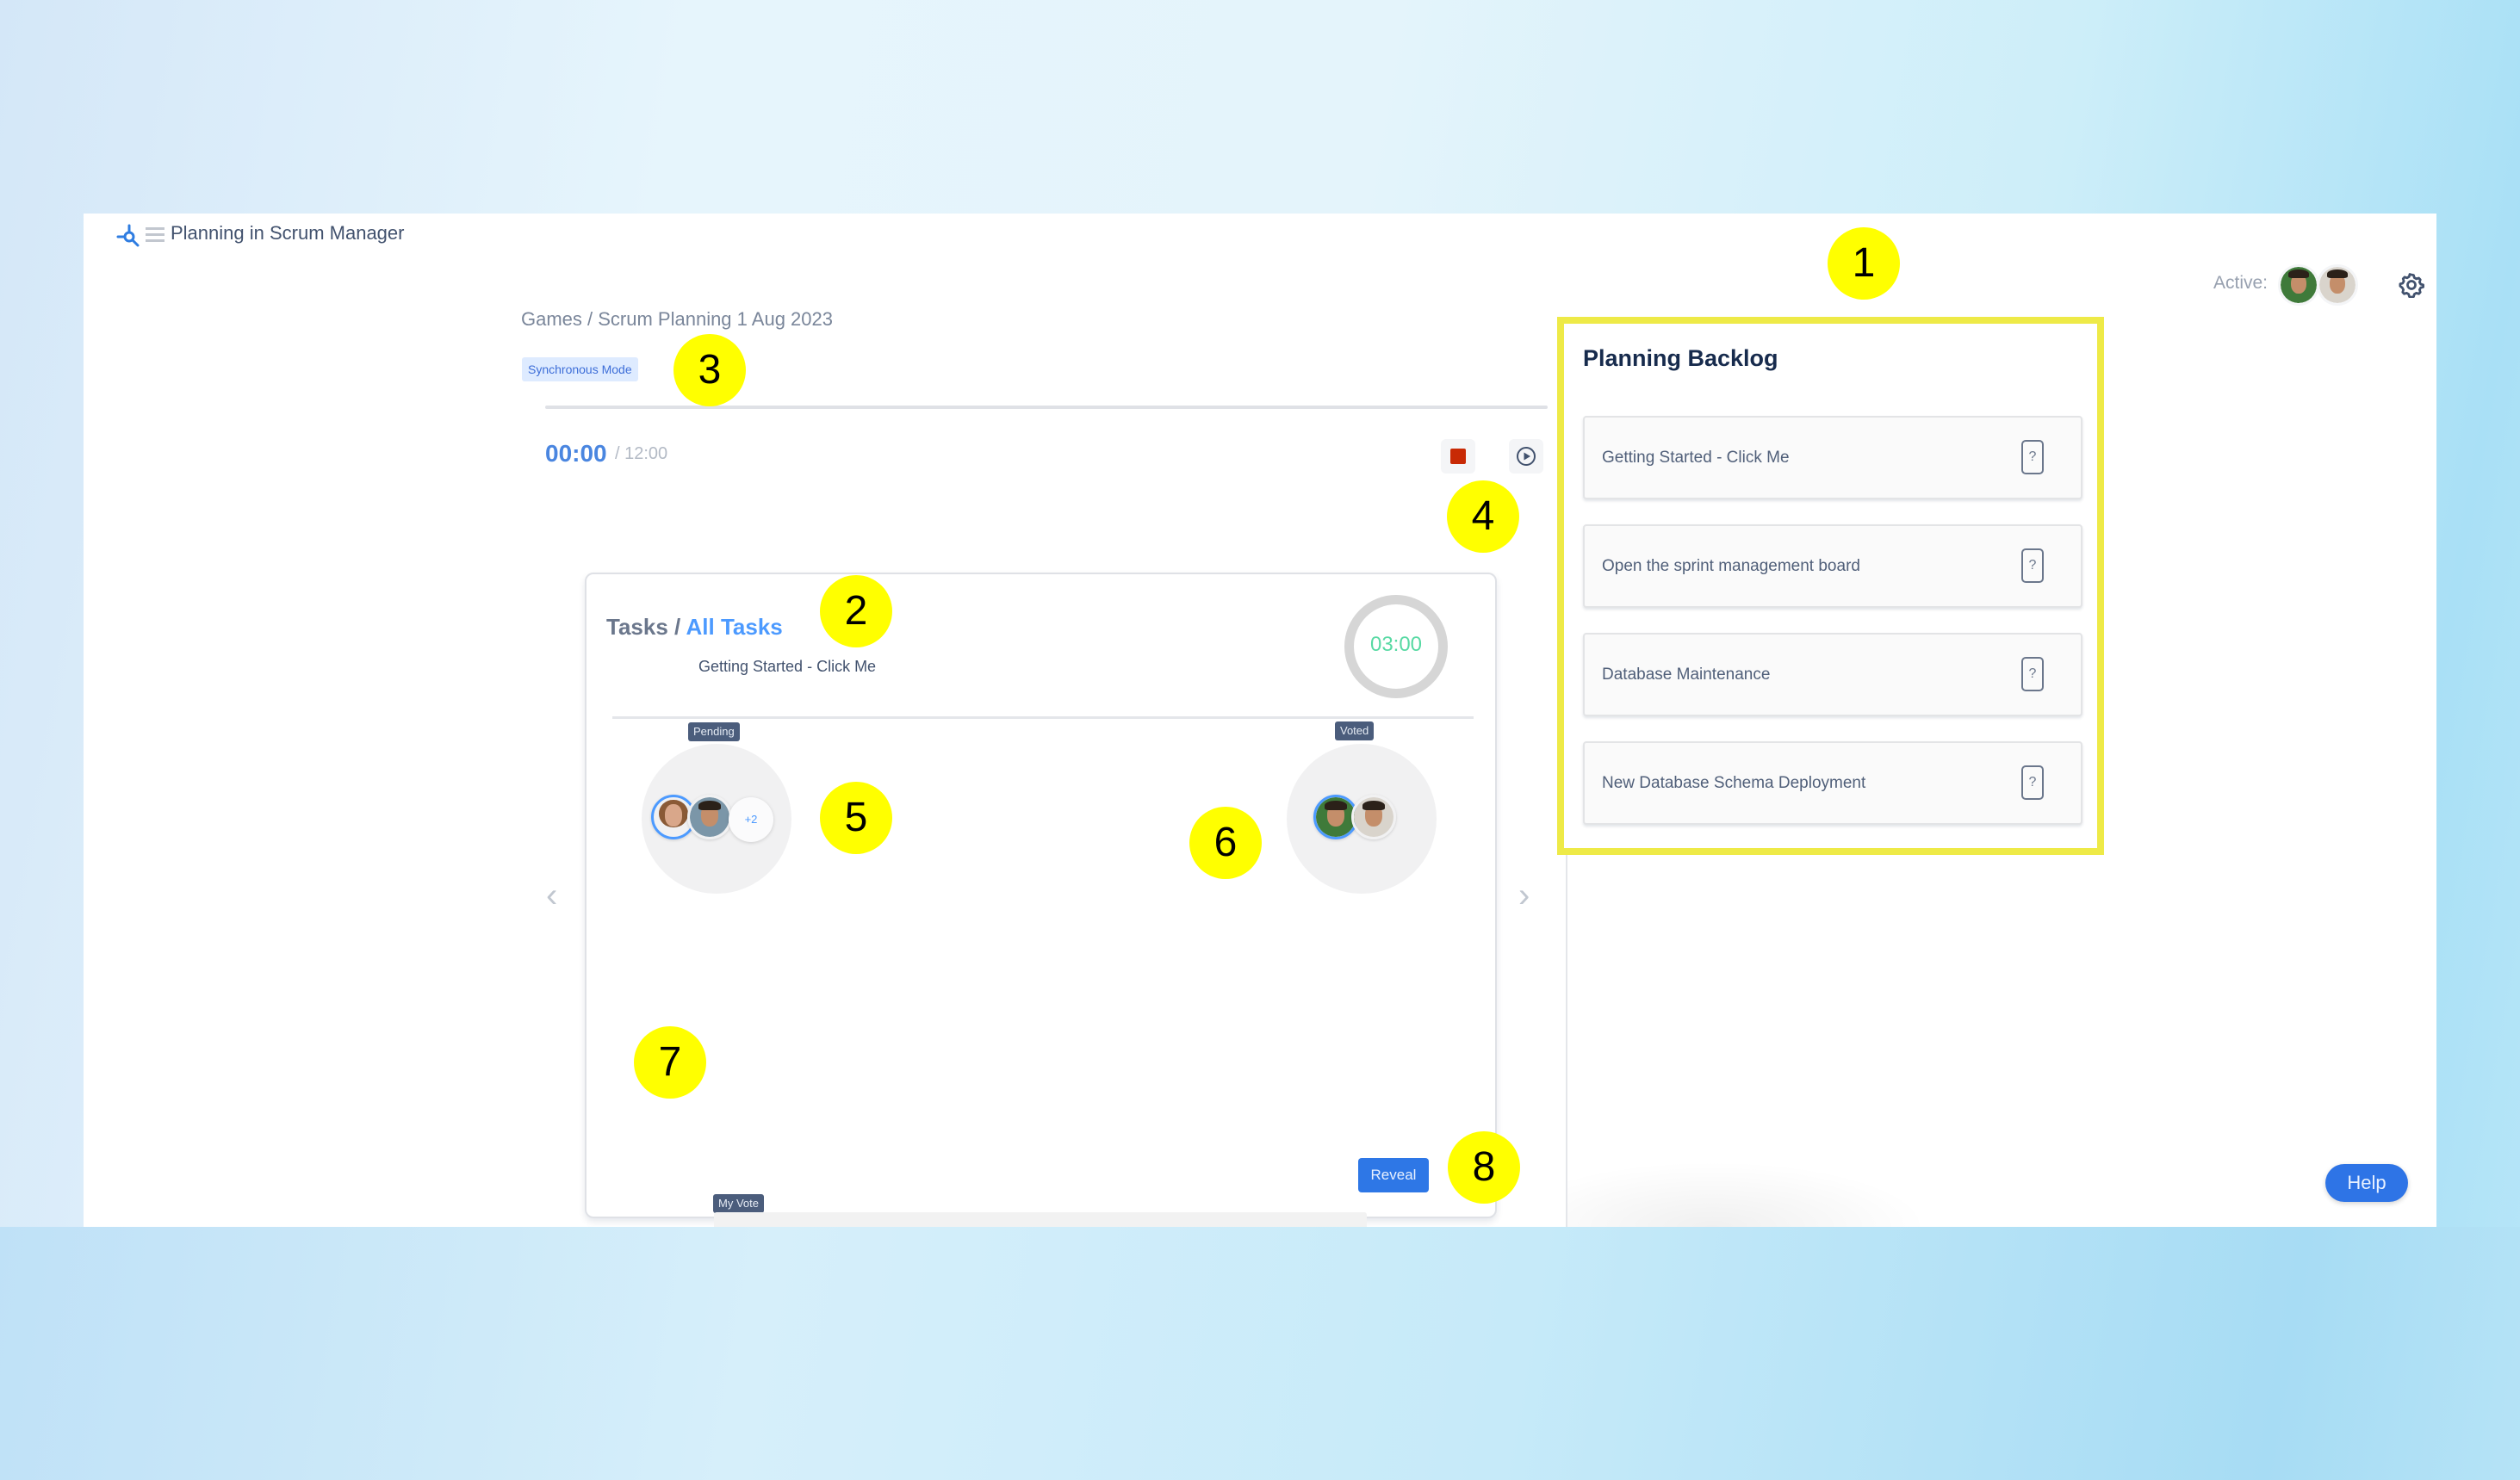 The width and height of the screenshot is (2520, 1480). What do you see at coordinates (1734, 783) in the screenshot?
I see `backlog-item-label: New Database Schema Deployment` at bounding box center [1734, 783].